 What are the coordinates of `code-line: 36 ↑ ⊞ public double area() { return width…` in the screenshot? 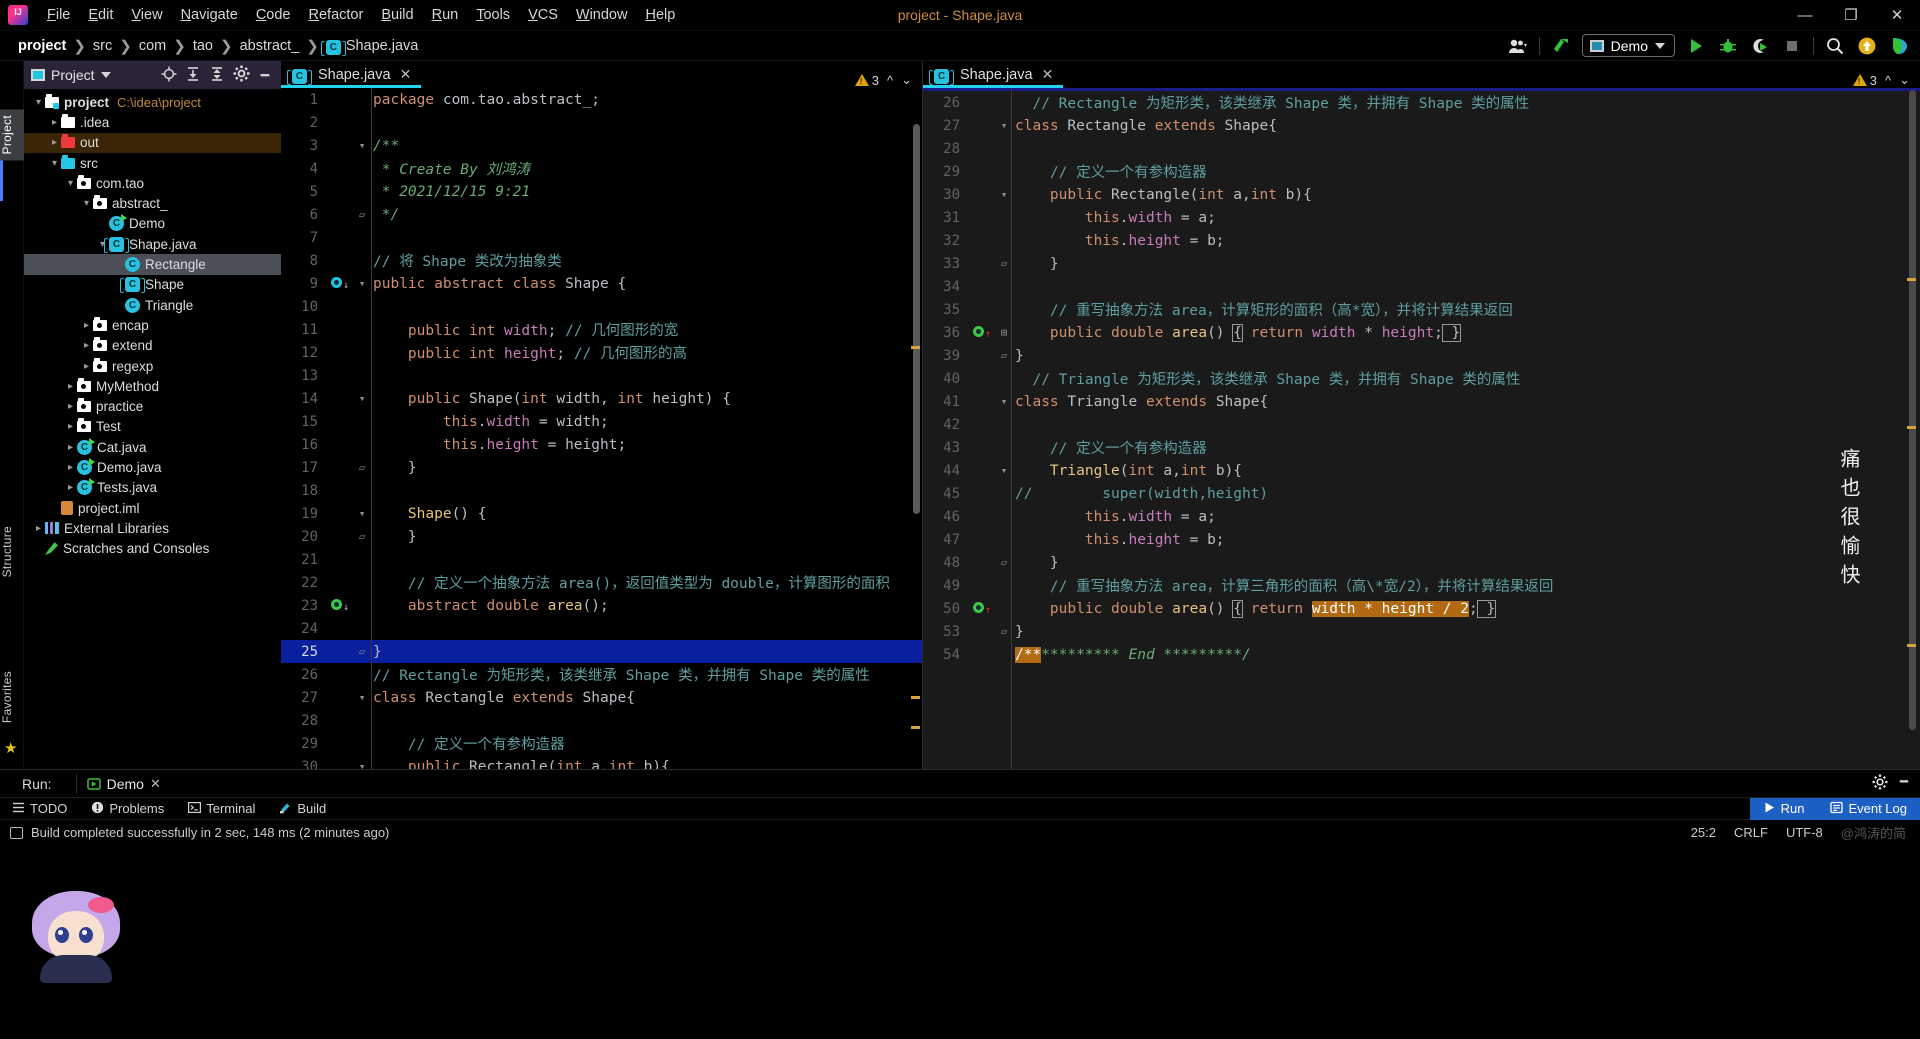 It's located at (1421, 332).